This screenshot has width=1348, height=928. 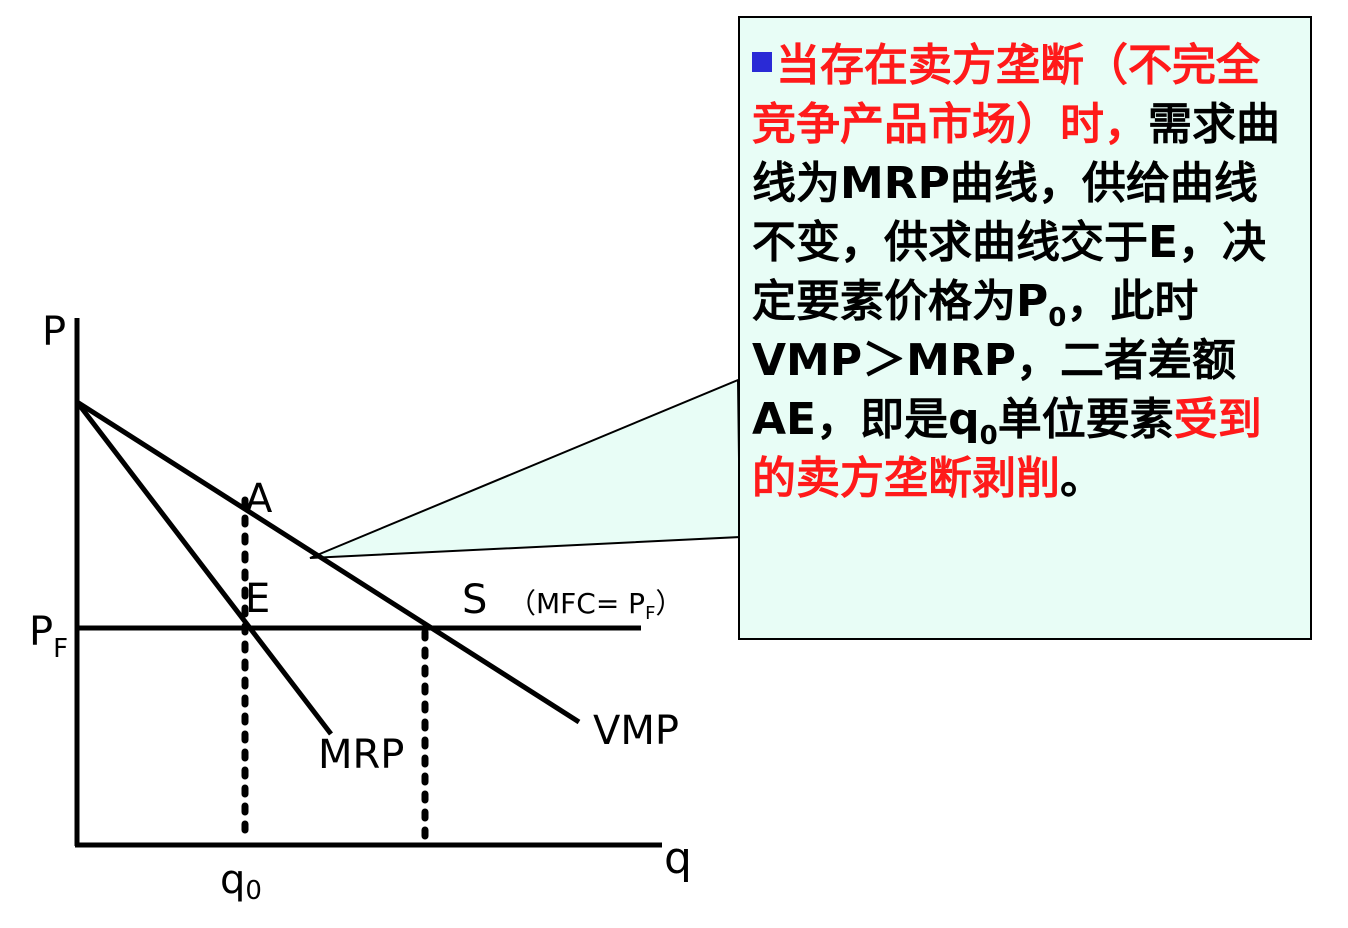 I want to click on vmp-curve, so click(x=328, y=562).